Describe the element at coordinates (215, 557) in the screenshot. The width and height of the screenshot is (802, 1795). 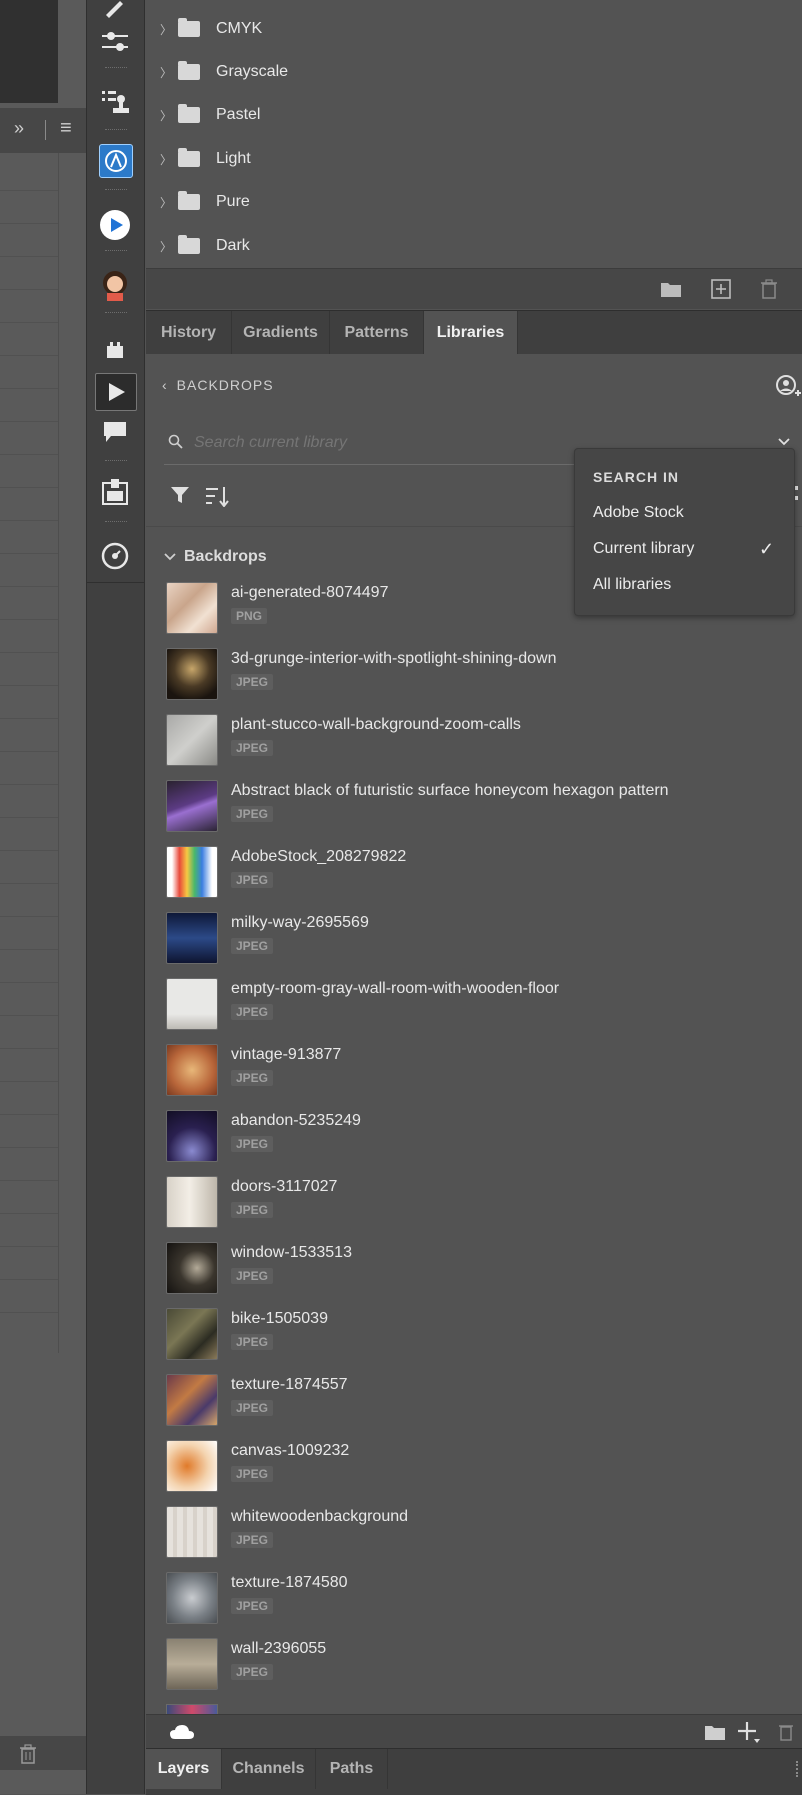
I see `library-group-header: Backdrops` at that location.